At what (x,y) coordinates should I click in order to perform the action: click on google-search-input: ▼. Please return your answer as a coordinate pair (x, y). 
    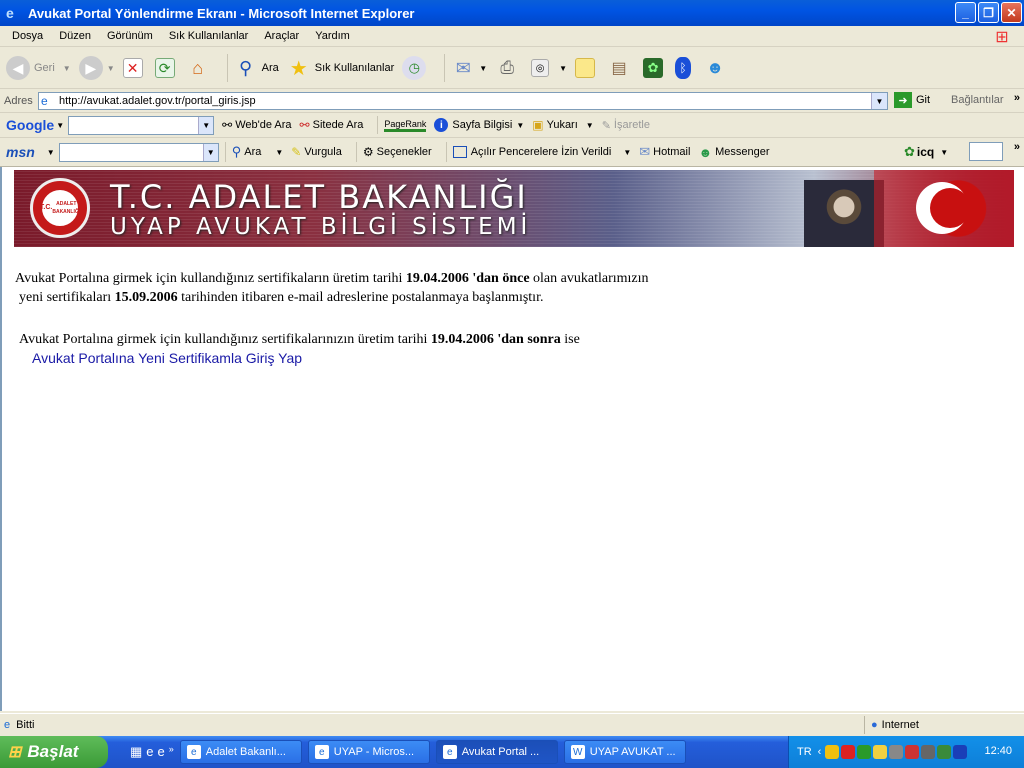
    Looking at the image, I should click on (141, 125).